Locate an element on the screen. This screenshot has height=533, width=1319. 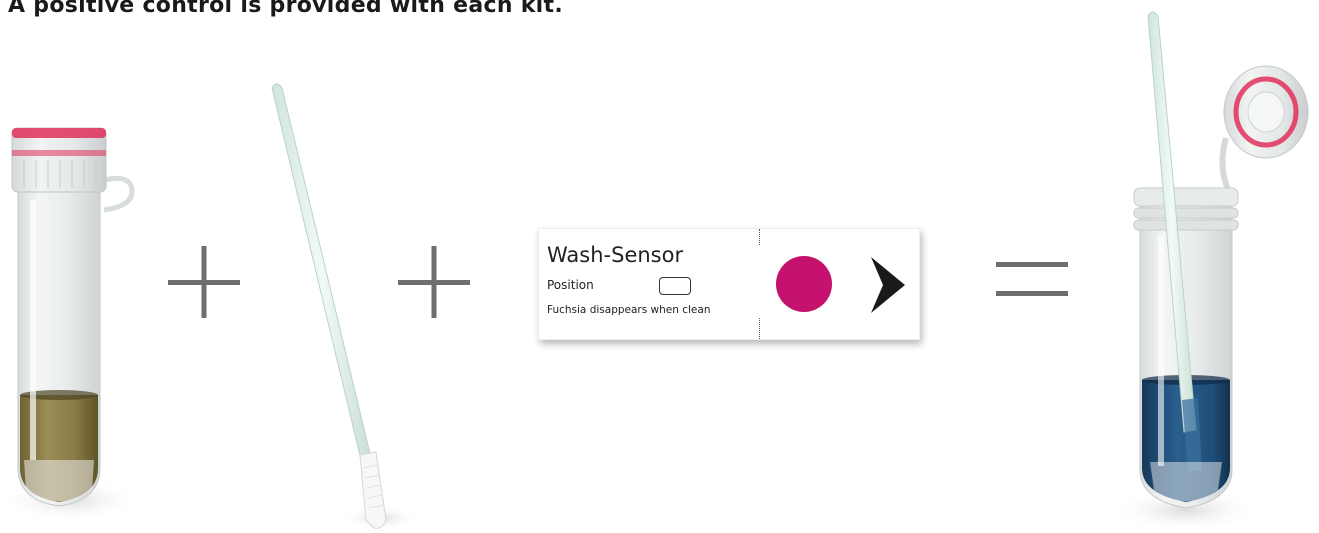
sensor-note: Fuchsia disappears when clean is located at coordinates (629, 310).